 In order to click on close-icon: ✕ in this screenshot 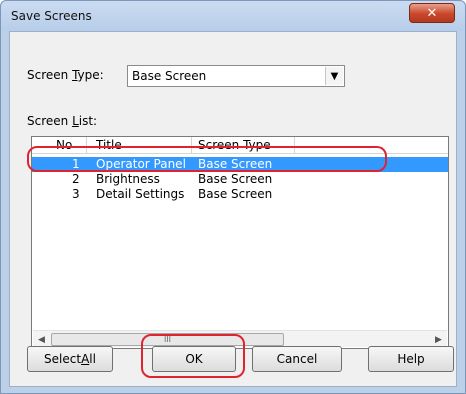, I will do `click(432, 13)`.